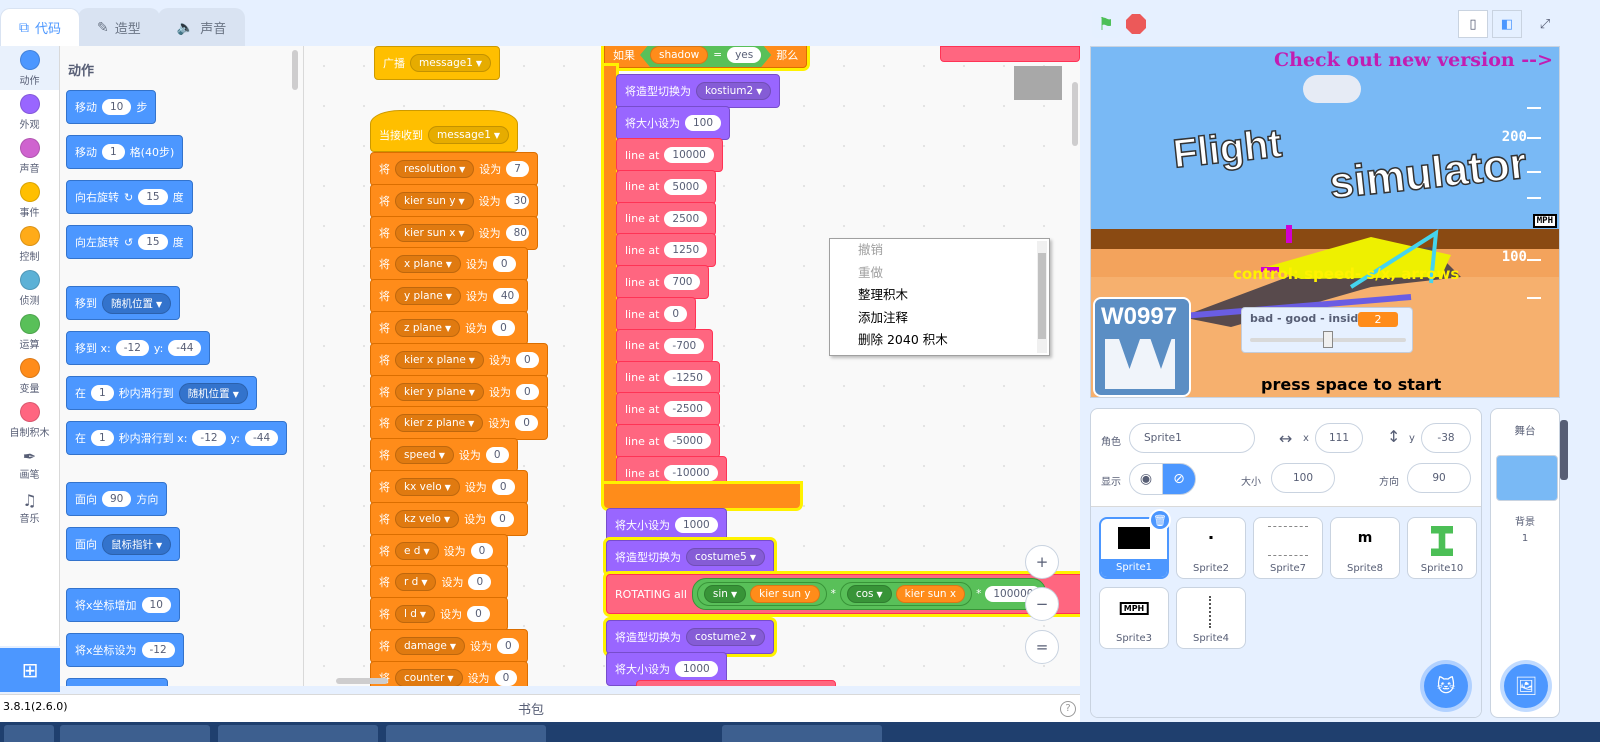 This screenshot has height=742, width=1600. I want to click on tab-sounds: 🔈 声音, so click(201, 27).